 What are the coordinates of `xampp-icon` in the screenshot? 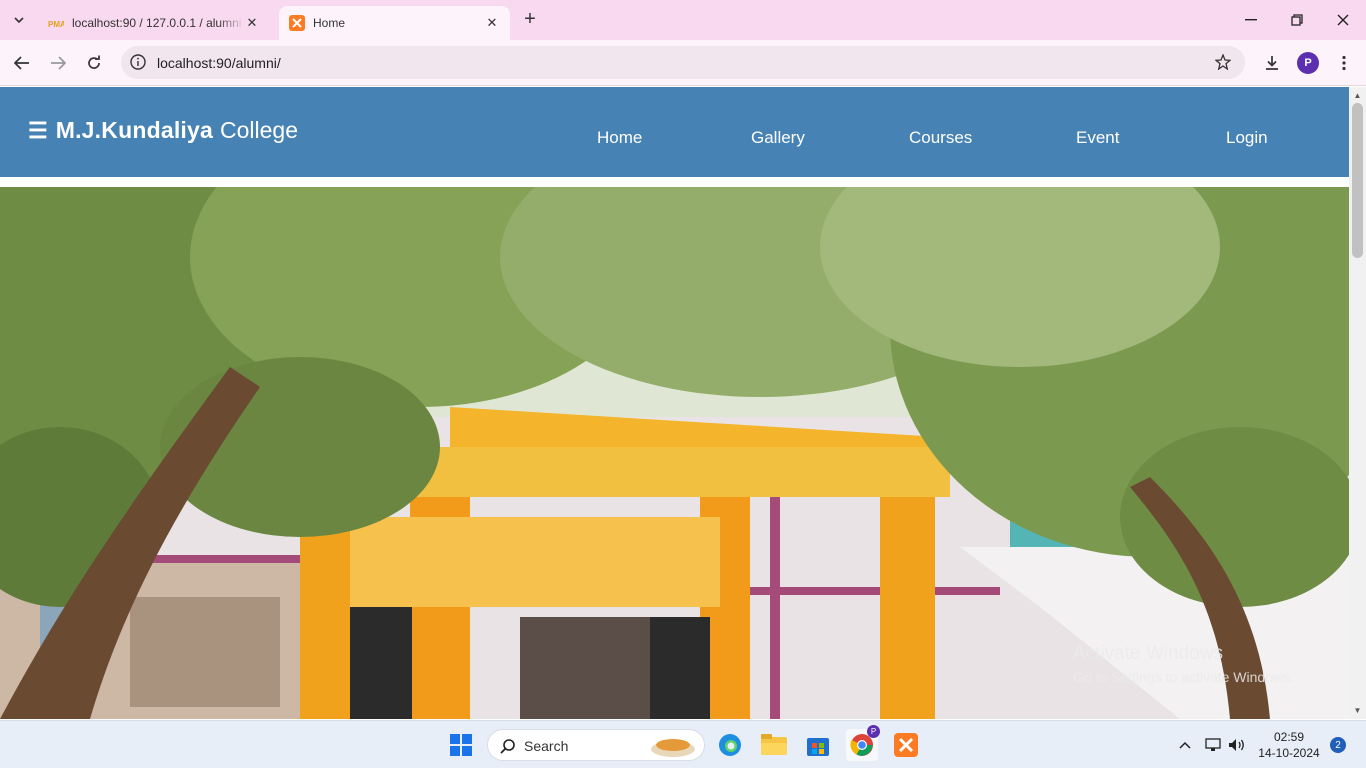 It's located at (906, 745).